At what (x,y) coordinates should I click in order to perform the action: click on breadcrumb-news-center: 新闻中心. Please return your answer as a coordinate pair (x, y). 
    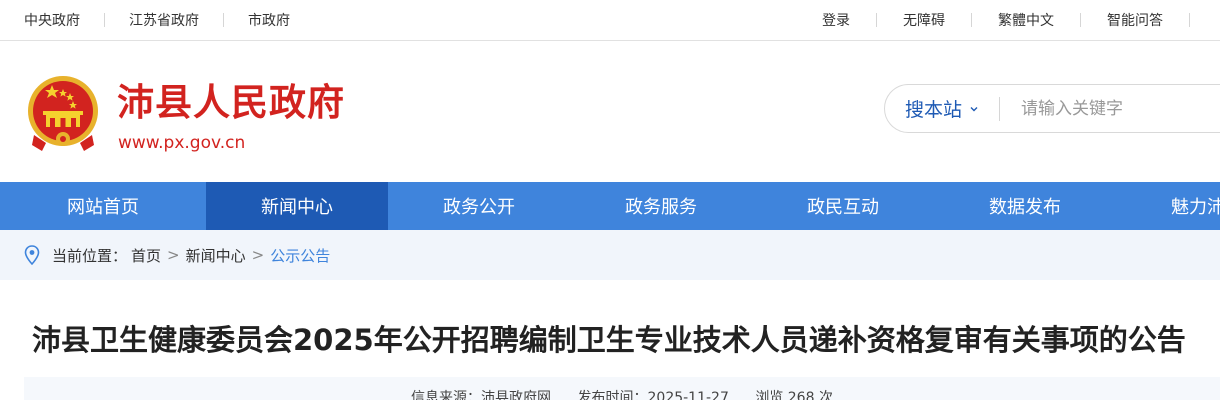
    Looking at the image, I should click on (216, 255).